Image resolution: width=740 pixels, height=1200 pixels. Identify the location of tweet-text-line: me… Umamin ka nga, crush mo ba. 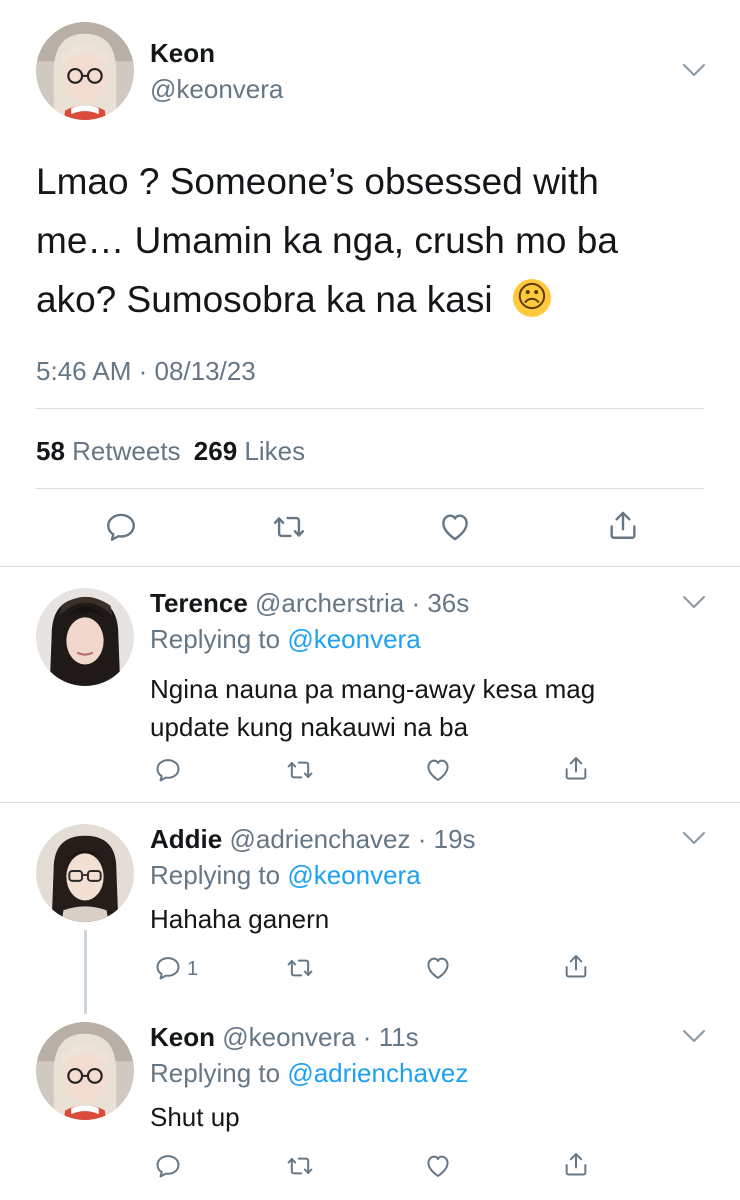
(327, 240).